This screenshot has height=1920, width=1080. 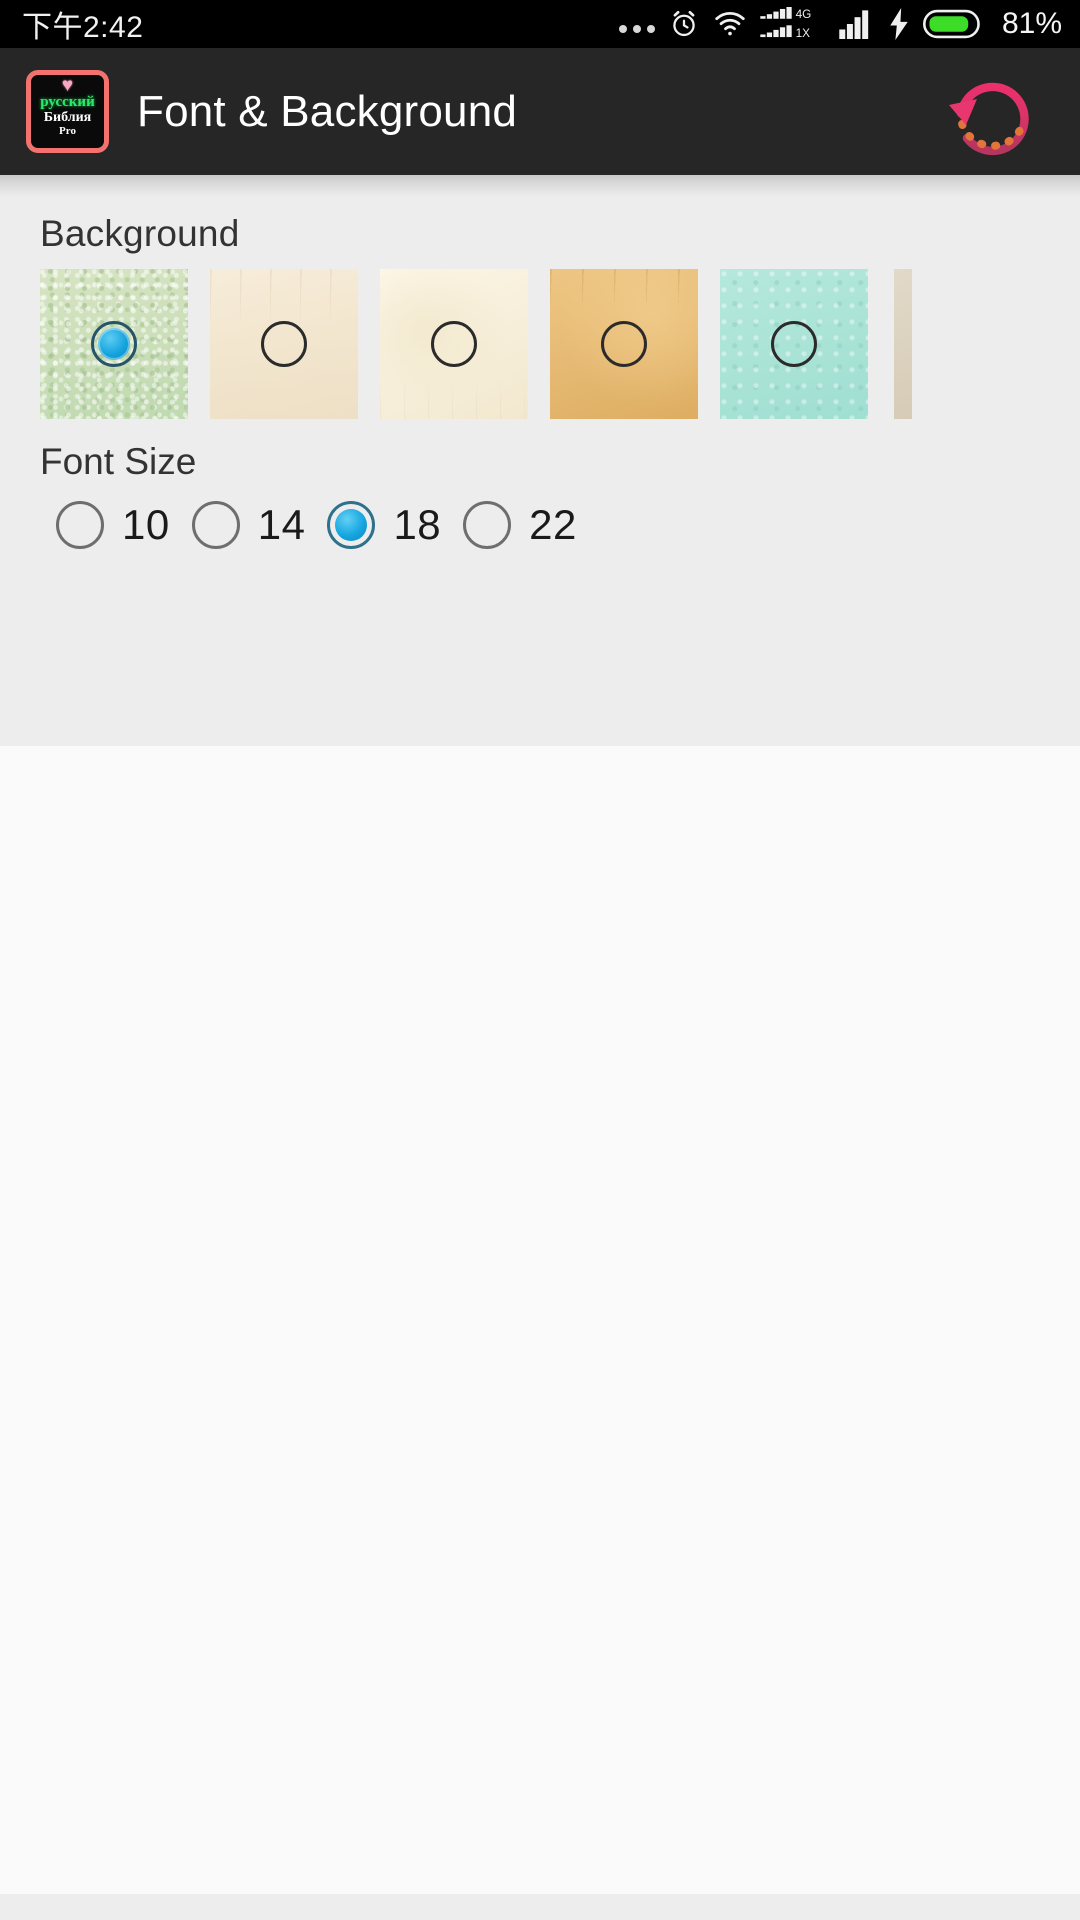 I want to click on background-swatch-green-speckle, so click(x=114, y=344).